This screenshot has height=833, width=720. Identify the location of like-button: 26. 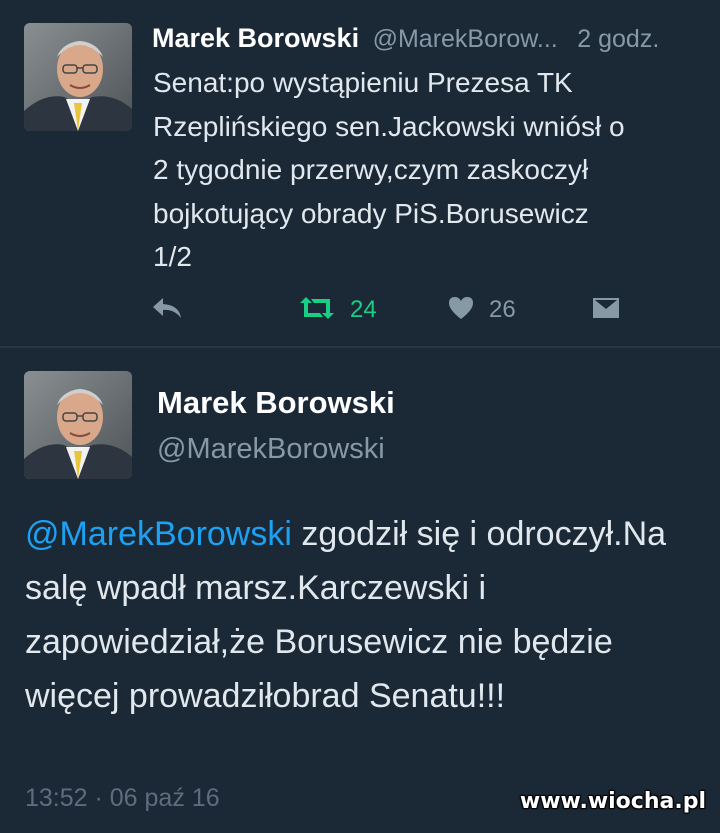
(481, 310).